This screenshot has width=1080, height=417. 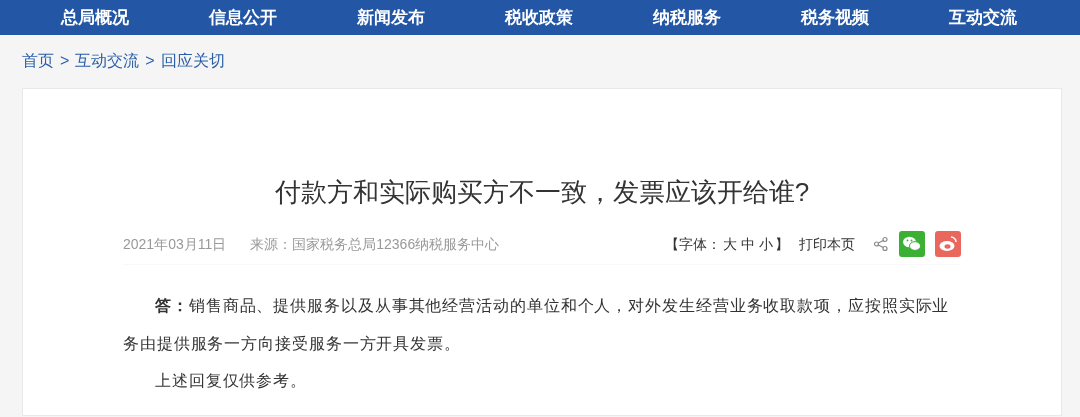 I want to click on article-source: 来源：国家税务总局12366纳税服务中心, so click(x=375, y=244).